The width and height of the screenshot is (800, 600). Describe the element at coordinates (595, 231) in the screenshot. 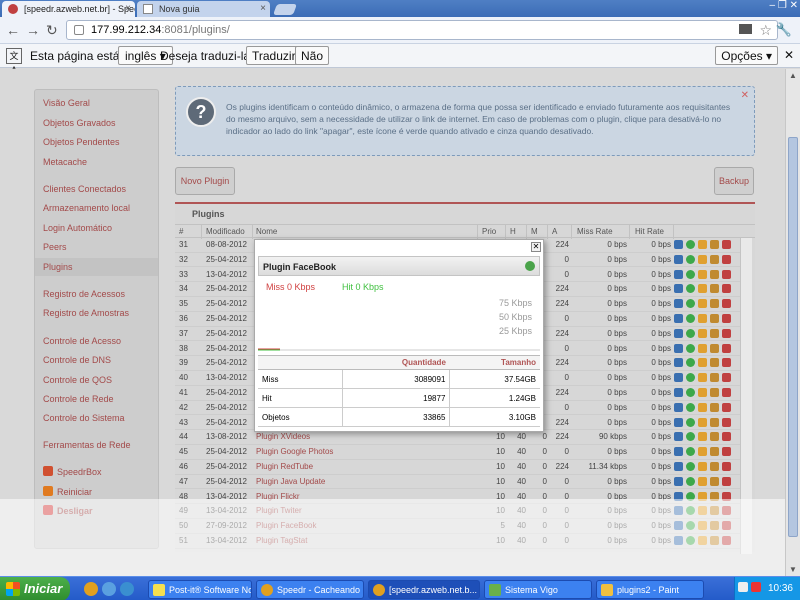

I see `col-miss-rate: Miss Rate` at that location.